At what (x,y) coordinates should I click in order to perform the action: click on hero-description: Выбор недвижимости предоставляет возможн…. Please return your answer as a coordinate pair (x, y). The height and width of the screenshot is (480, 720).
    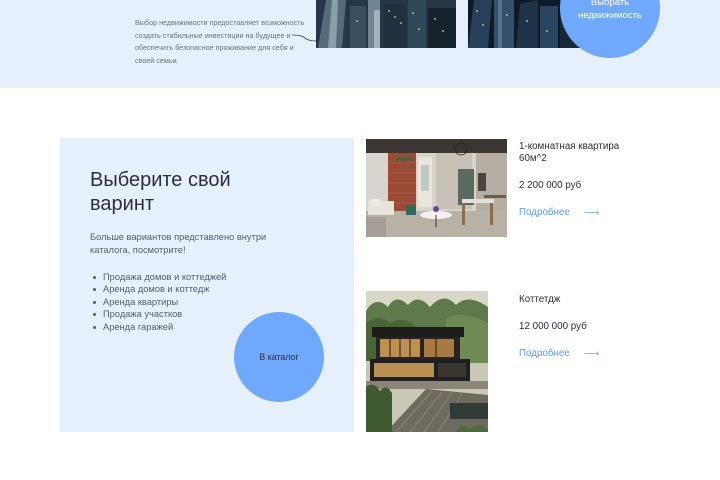
    Looking at the image, I should click on (220, 41).